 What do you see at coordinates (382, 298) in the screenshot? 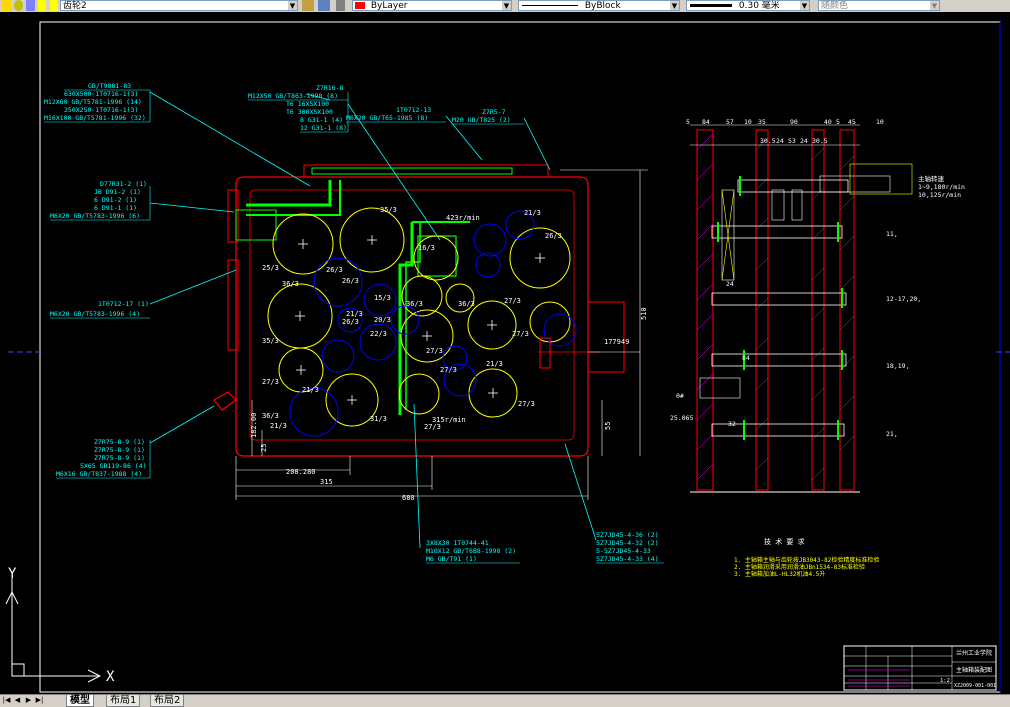
I see `gear-label: 15/3` at bounding box center [382, 298].